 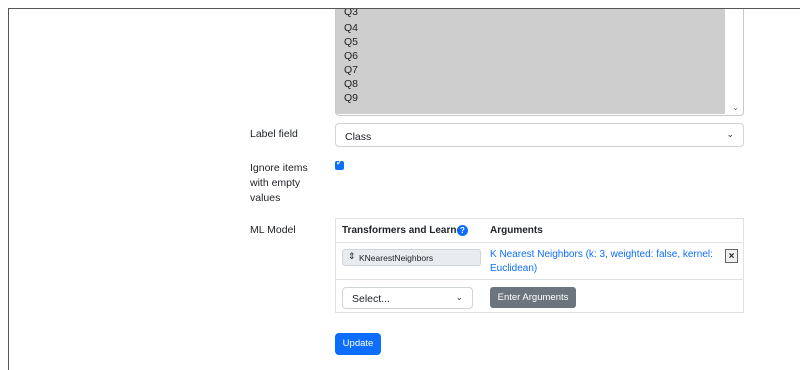 What do you see at coordinates (539, 135) in the screenshot?
I see `label-field-select: Class ⌄` at bounding box center [539, 135].